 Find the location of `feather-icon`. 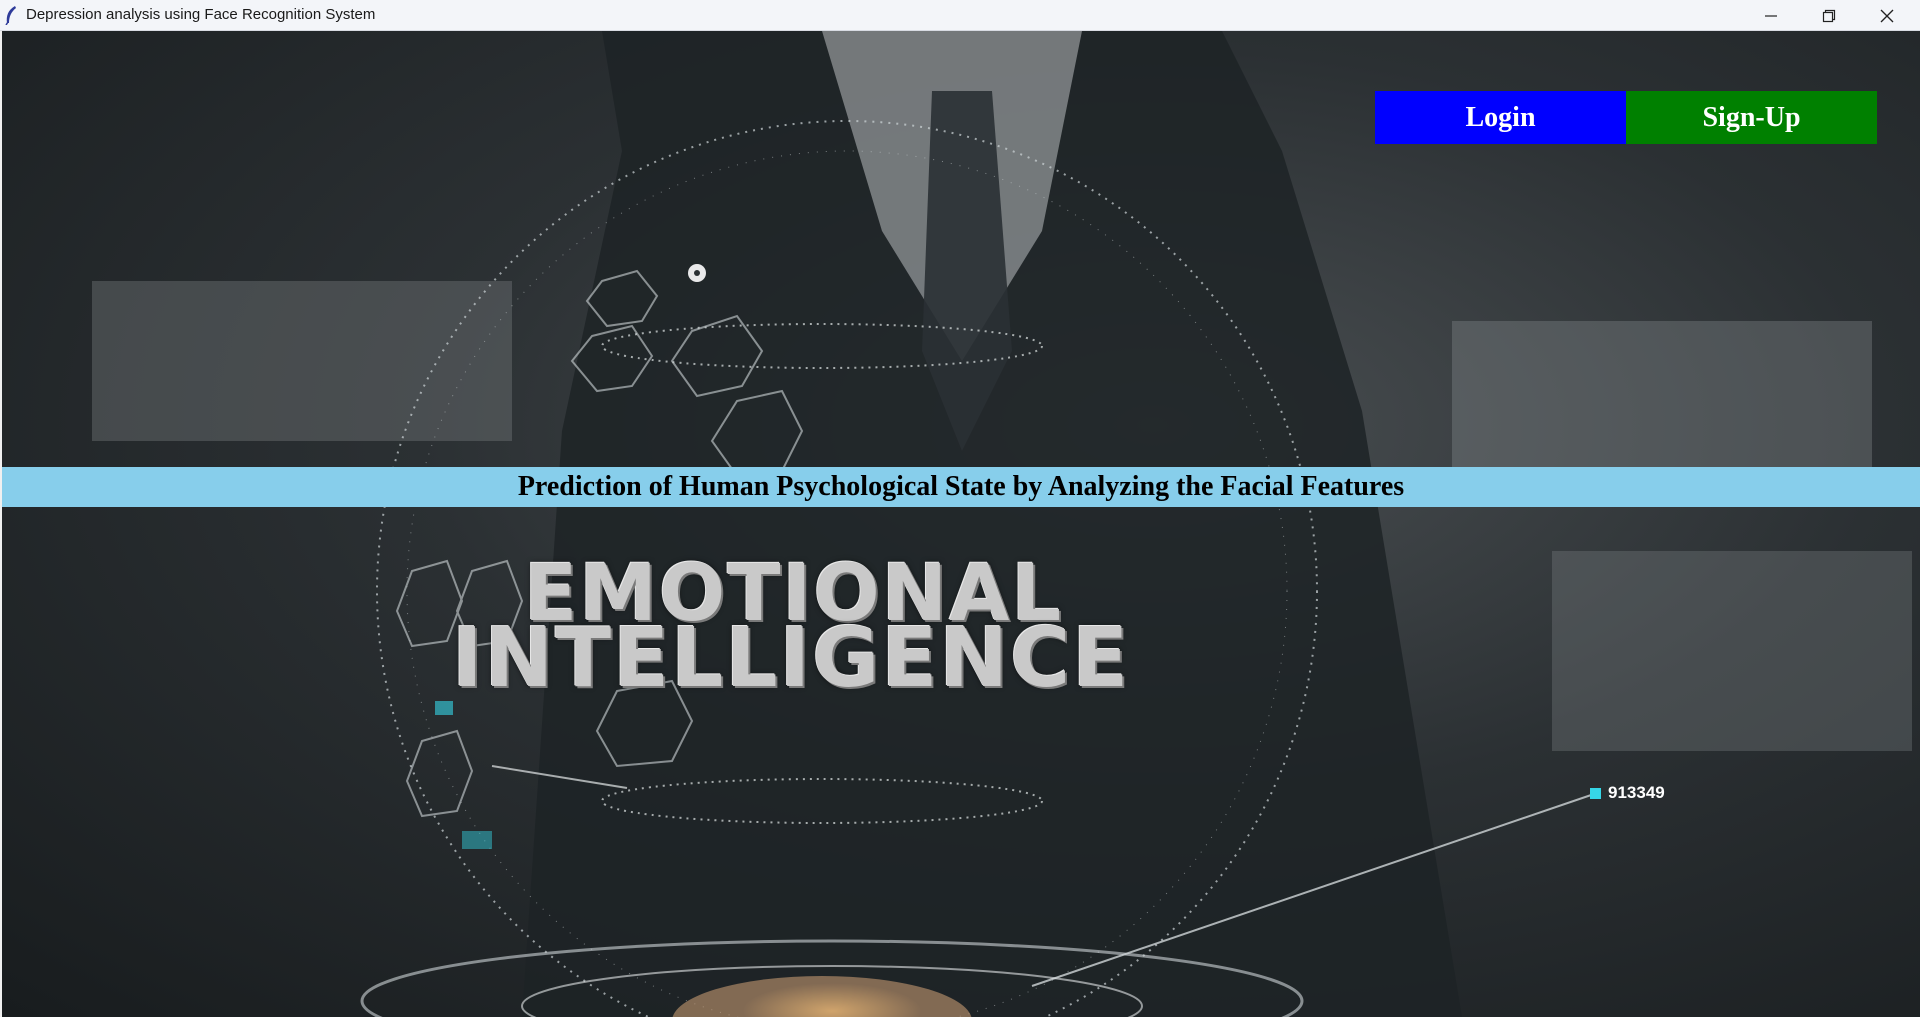

feather-icon is located at coordinates (11, 15).